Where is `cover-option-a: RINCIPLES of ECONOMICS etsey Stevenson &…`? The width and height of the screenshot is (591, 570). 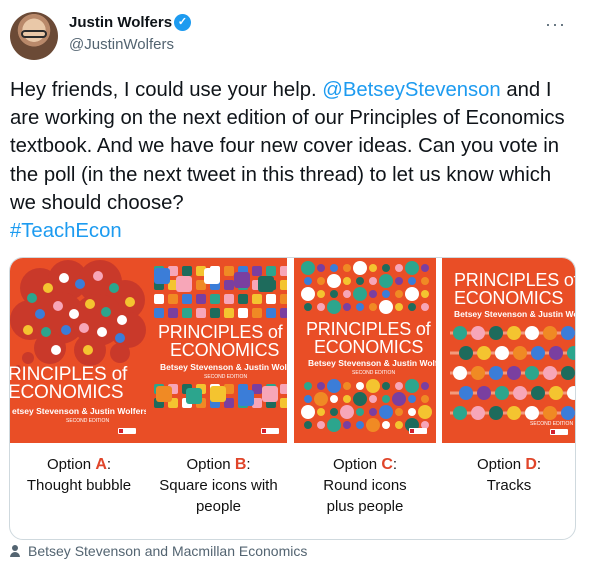
cover-option-a: RINCIPLES of ECONOMICS etsey Stevenson &… is located at coordinates (79, 350).